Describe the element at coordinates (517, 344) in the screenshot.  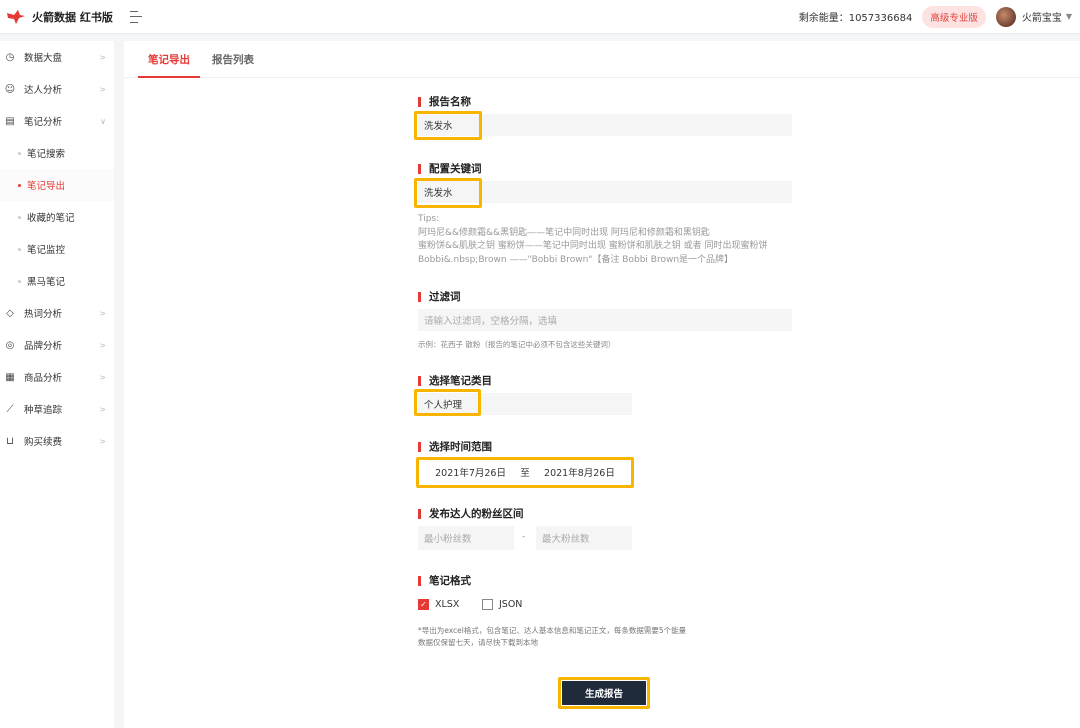
I see `filter-hint: 示例：花西子 散粉（报告的笔记中必须不包含这些关键词）` at that location.